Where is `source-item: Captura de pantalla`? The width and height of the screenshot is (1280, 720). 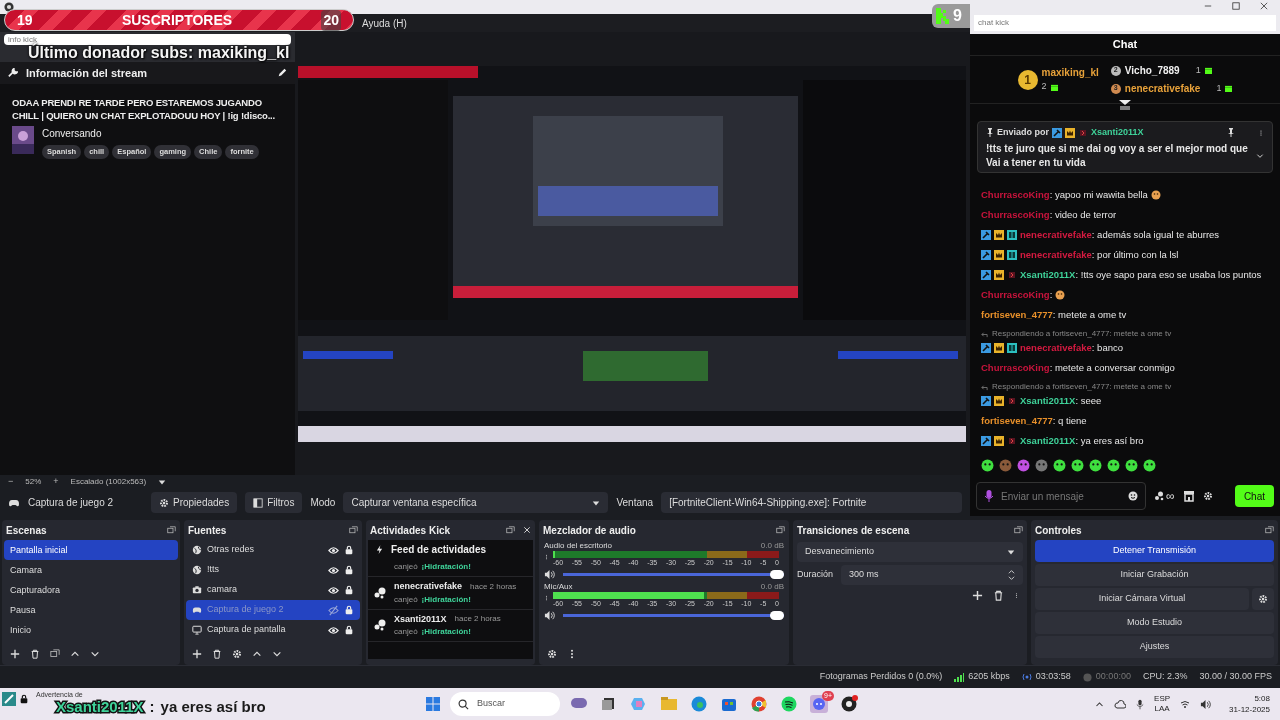 source-item: Captura de pantalla is located at coordinates (273, 630).